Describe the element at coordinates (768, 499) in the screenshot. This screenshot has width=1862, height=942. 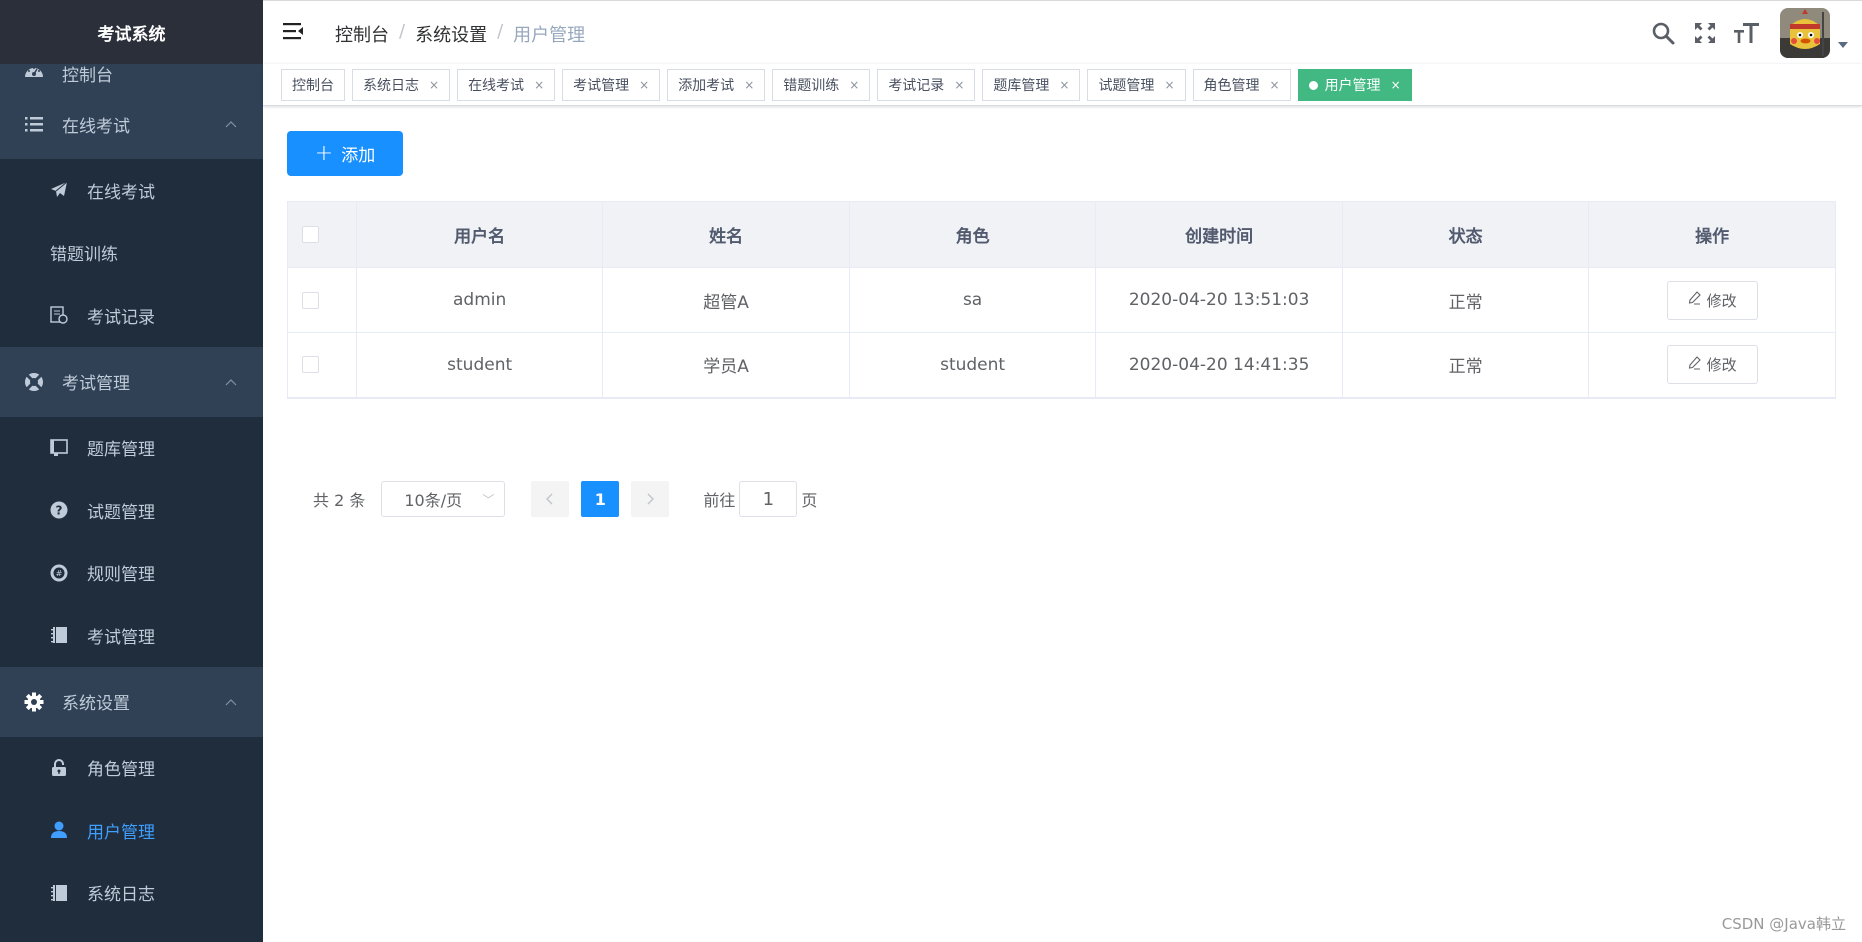
I see `jump-page-input: 1` at that location.